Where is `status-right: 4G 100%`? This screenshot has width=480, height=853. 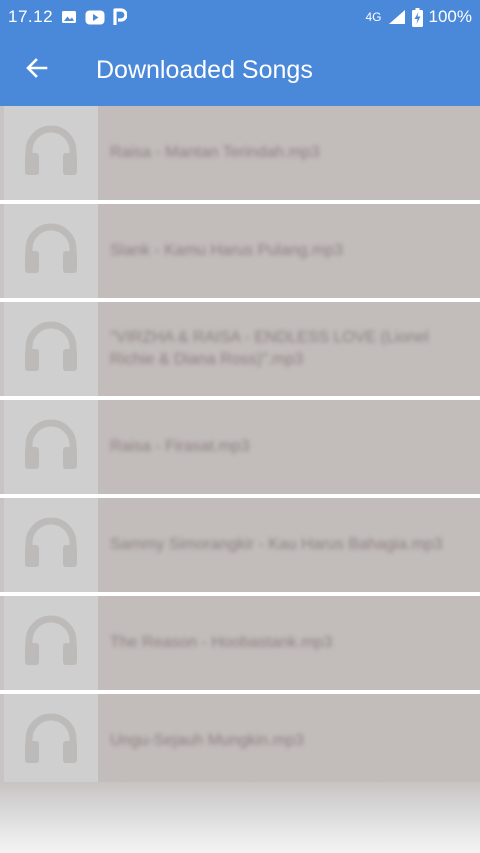 status-right: 4G 100% is located at coordinates (418, 17).